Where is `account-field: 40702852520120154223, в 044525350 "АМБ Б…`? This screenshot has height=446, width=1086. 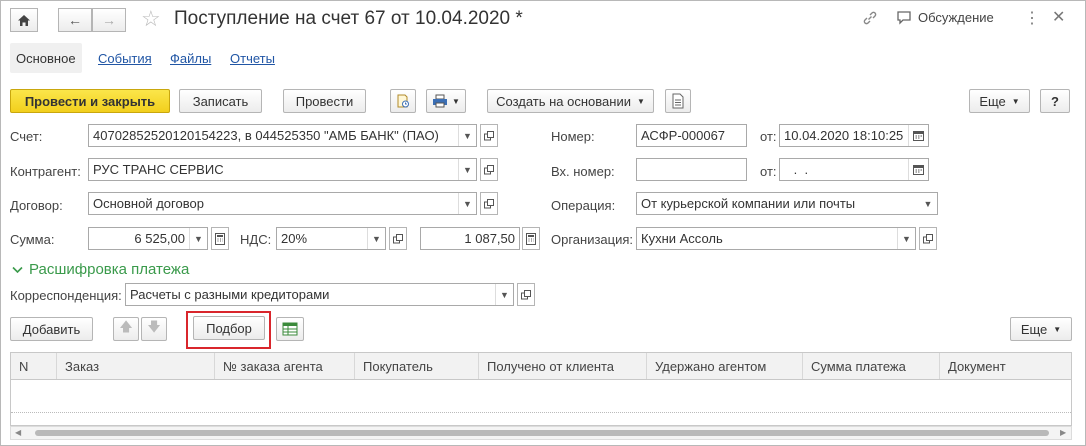 account-field: 40702852520120154223, в 044525350 "АМБ Б… is located at coordinates (282, 135).